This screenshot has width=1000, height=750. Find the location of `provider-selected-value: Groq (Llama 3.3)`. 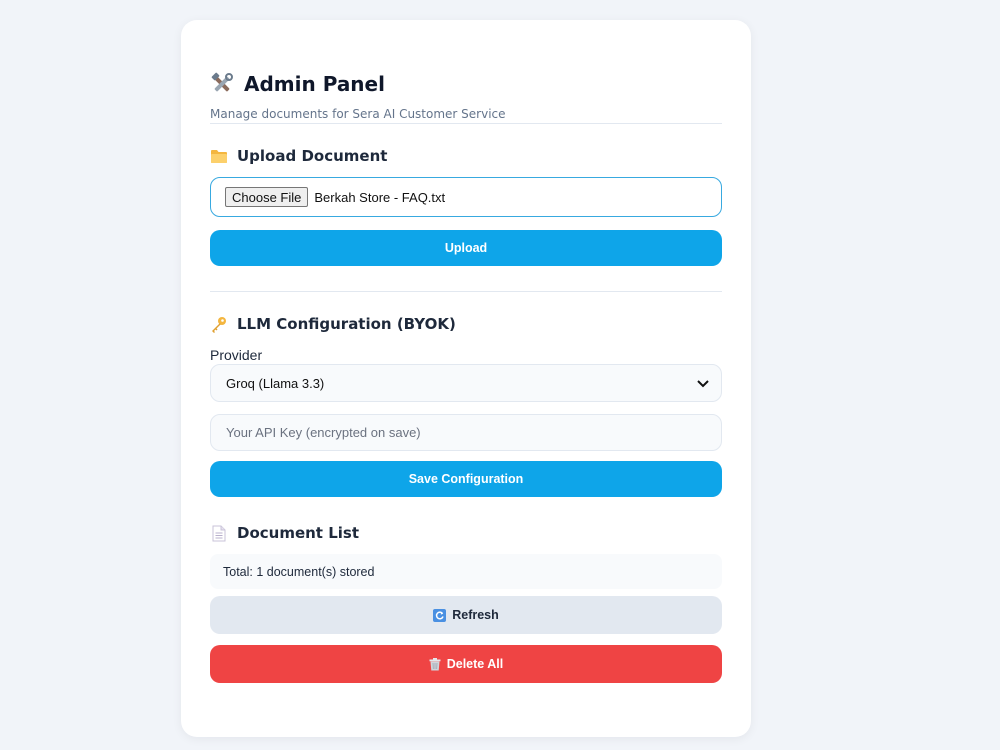

provider-selected-value: Groq (Llama 3.3) is located at coordinates (275, 383).